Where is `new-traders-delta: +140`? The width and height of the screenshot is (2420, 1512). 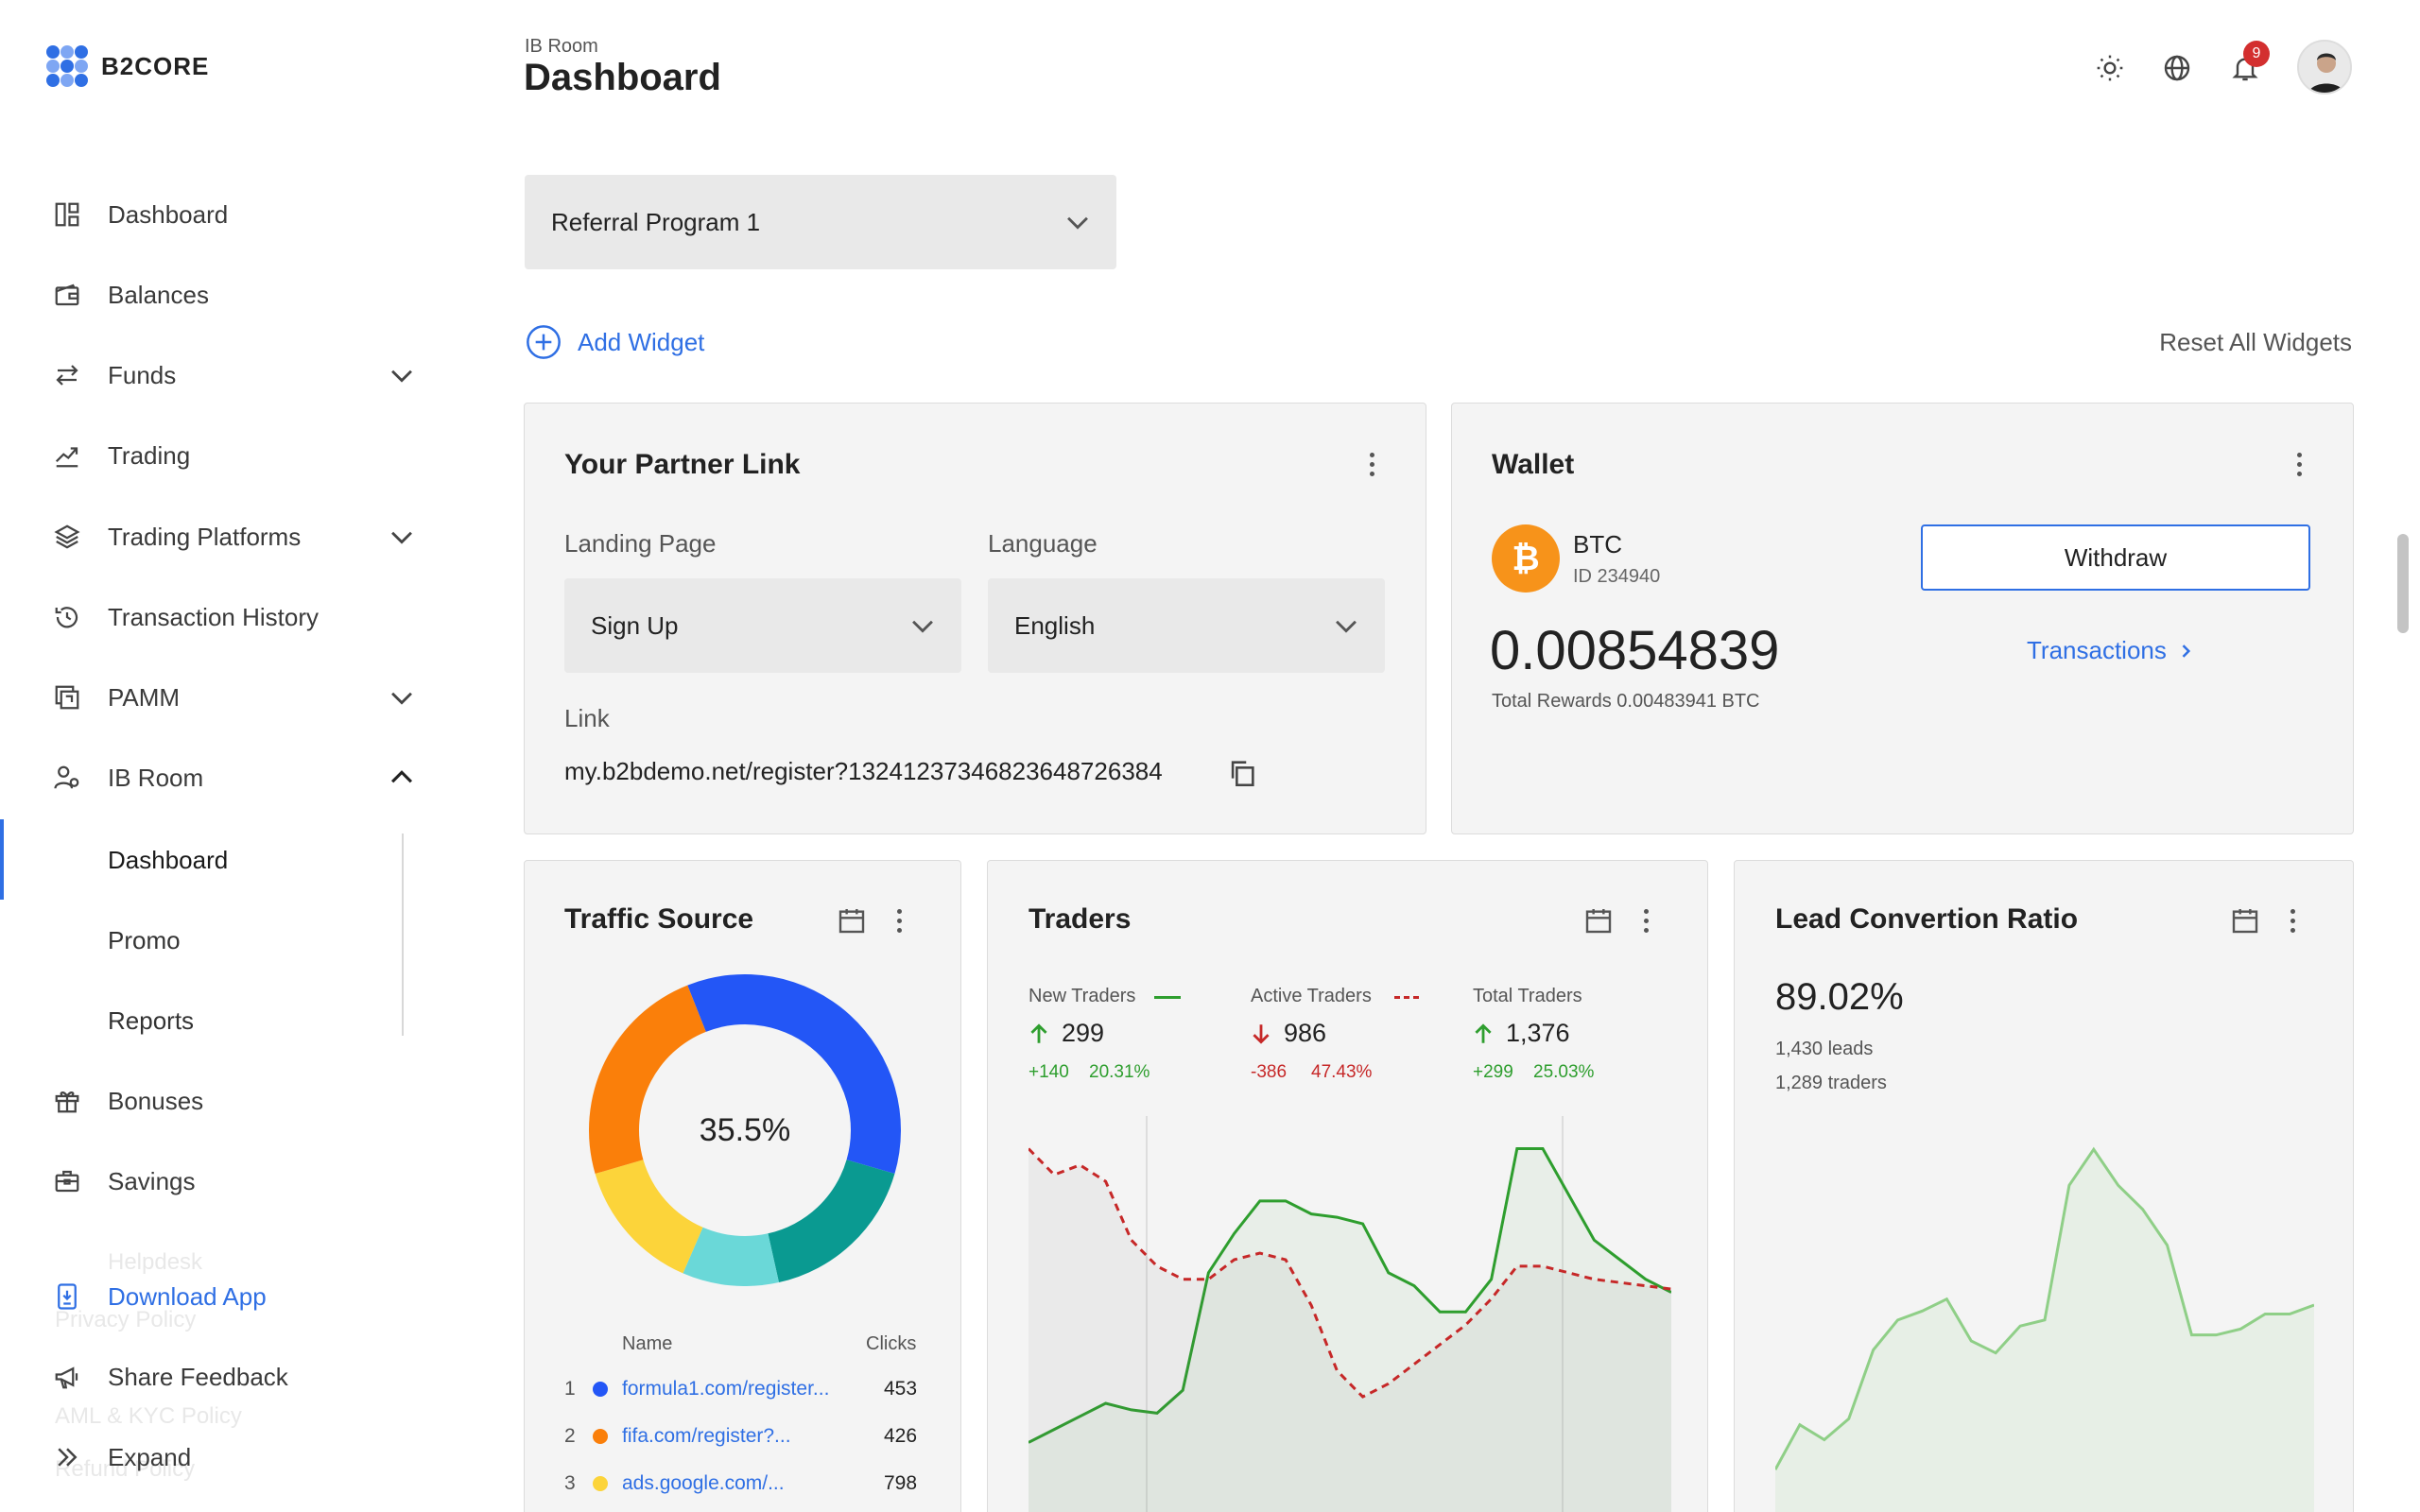 new-traders-delta: +140 is located at coordinates (1048, 1072).